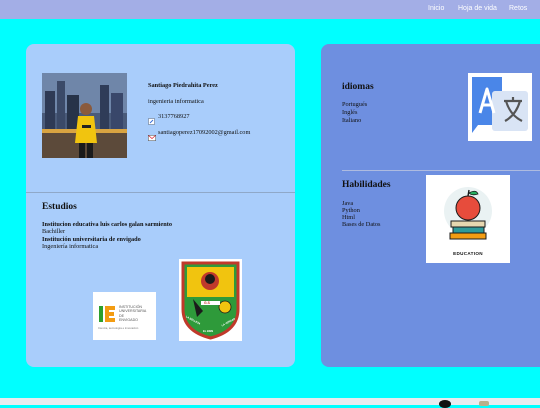 This screenshot has height=408, width=540. Describe the element at coordinates (128, 320) in the screenshot. I see `iue-logo-line-4: ENVIGADO` at that location.